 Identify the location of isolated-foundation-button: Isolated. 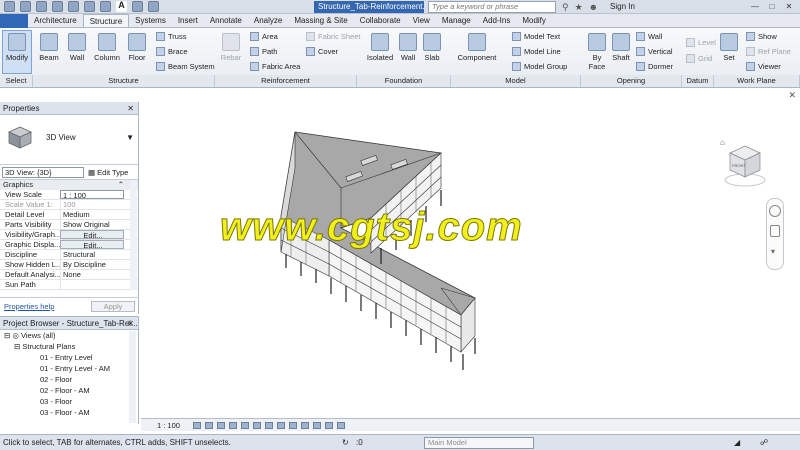
(380, 47).